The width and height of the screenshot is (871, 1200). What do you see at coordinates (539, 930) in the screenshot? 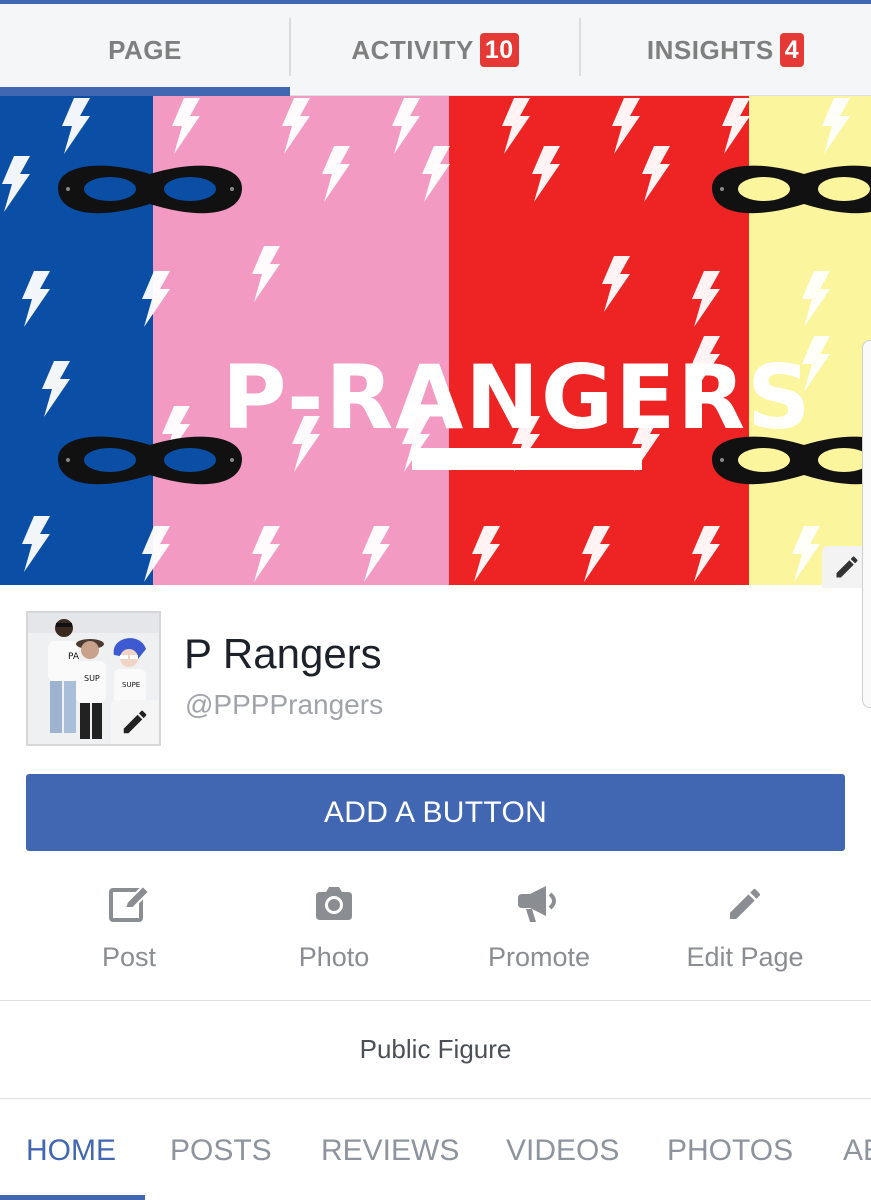
I see `promote-action-button: Promote` at bounding box center [539, 930].